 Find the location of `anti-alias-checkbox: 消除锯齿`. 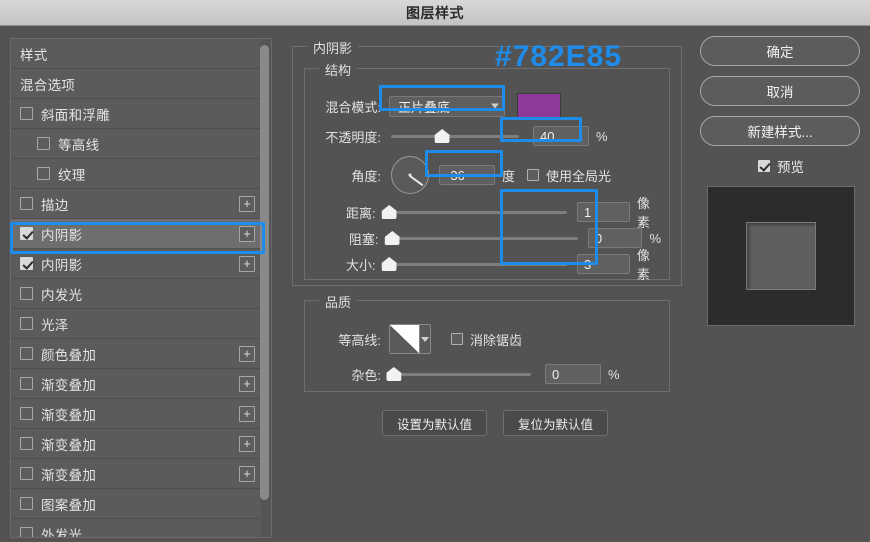

anti-alias-checkbox: 消除锯齿 is located at coordinates (486, 339).